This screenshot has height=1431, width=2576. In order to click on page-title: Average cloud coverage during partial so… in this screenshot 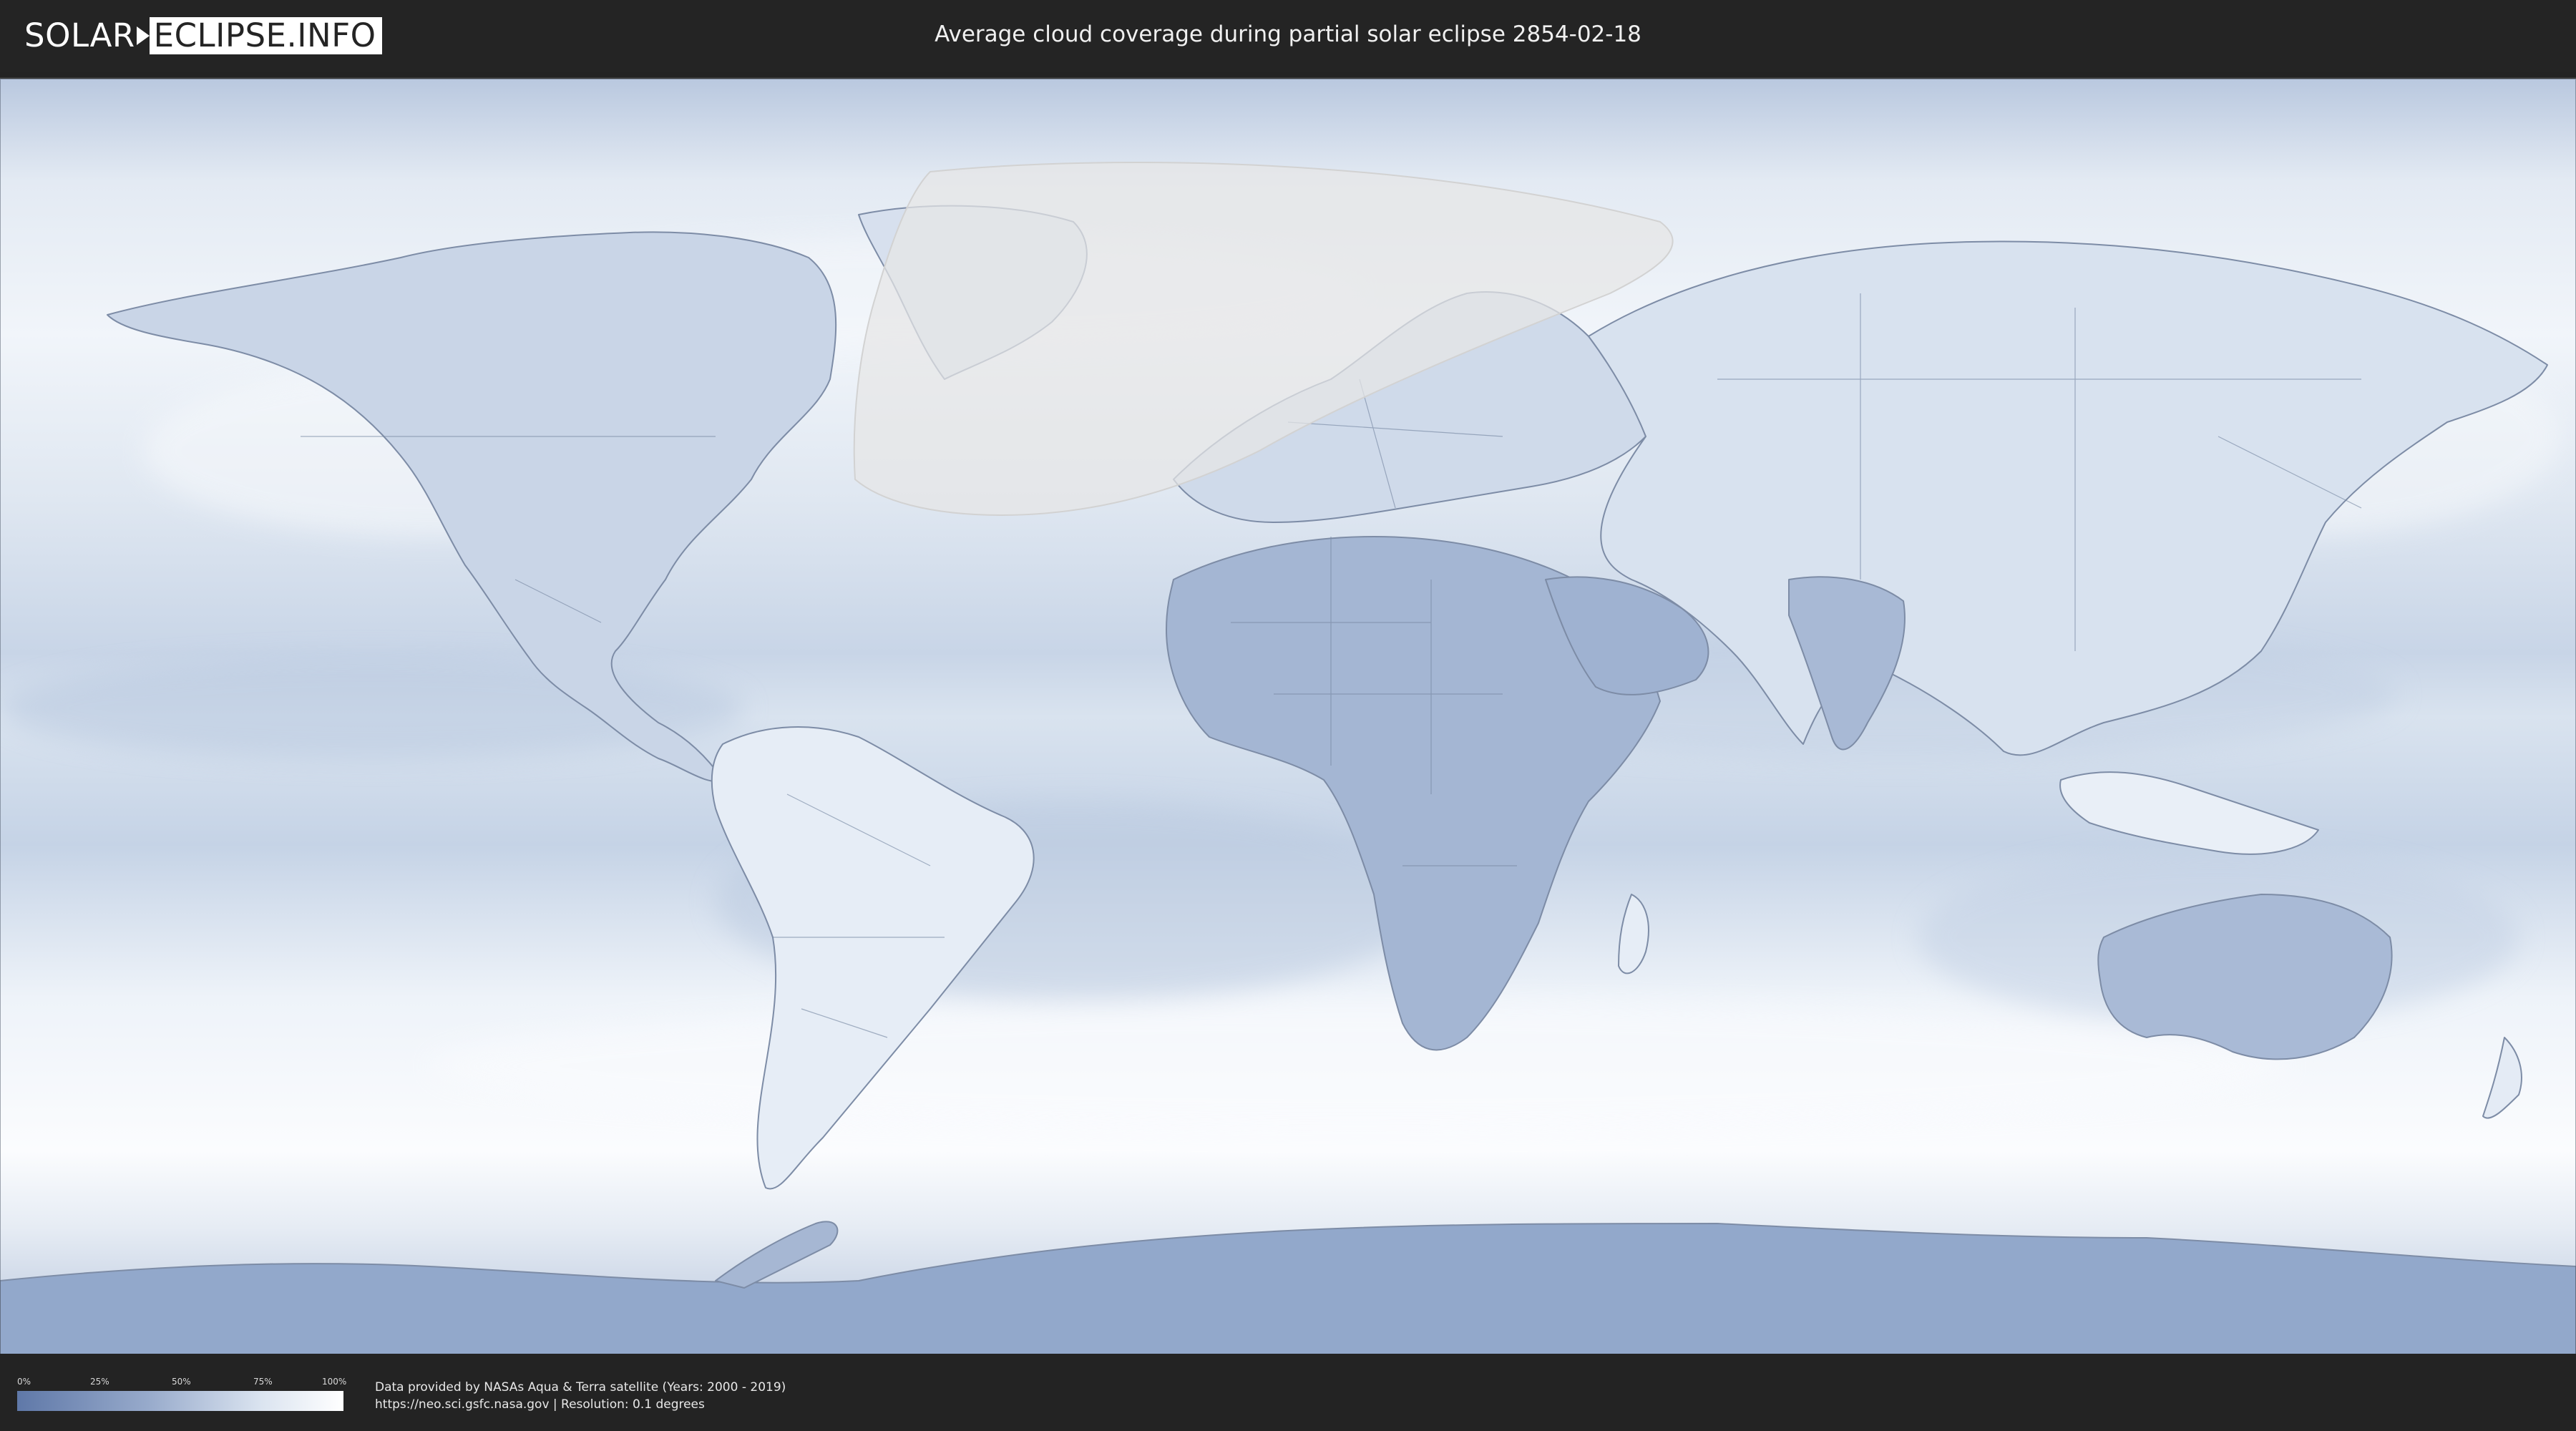, I will do `click(1288, 34)`.